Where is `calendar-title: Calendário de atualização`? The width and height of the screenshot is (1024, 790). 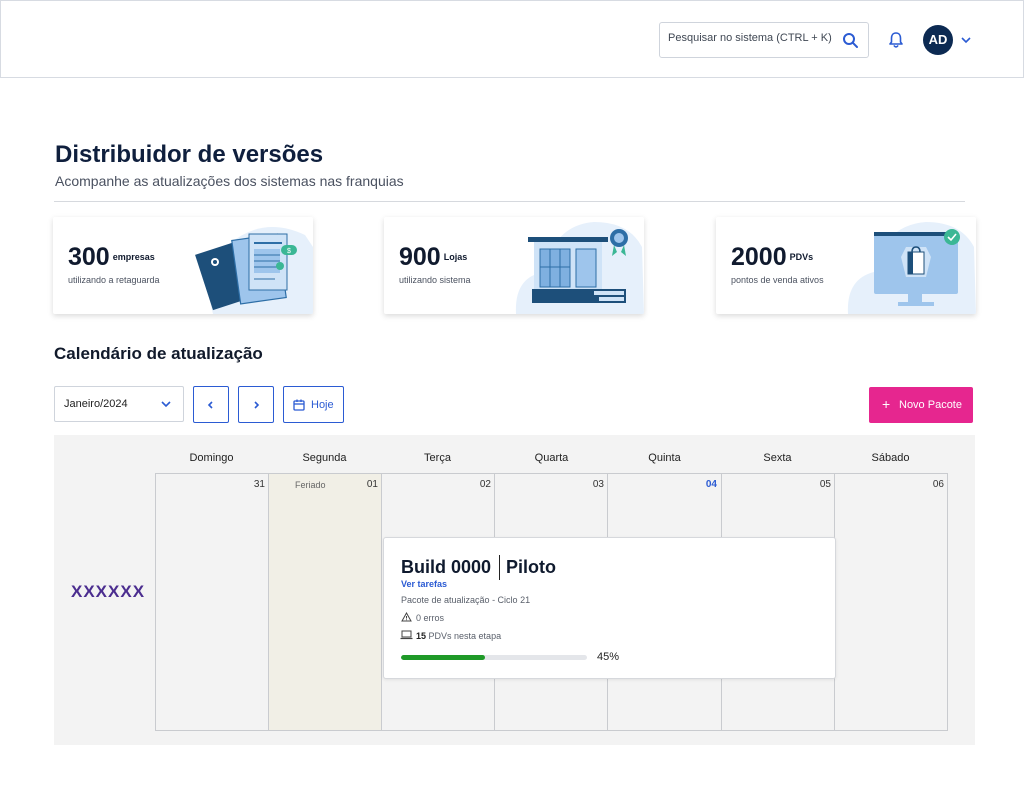
calendar-title: Calendário de atualização is located at coordinates (158, 353).